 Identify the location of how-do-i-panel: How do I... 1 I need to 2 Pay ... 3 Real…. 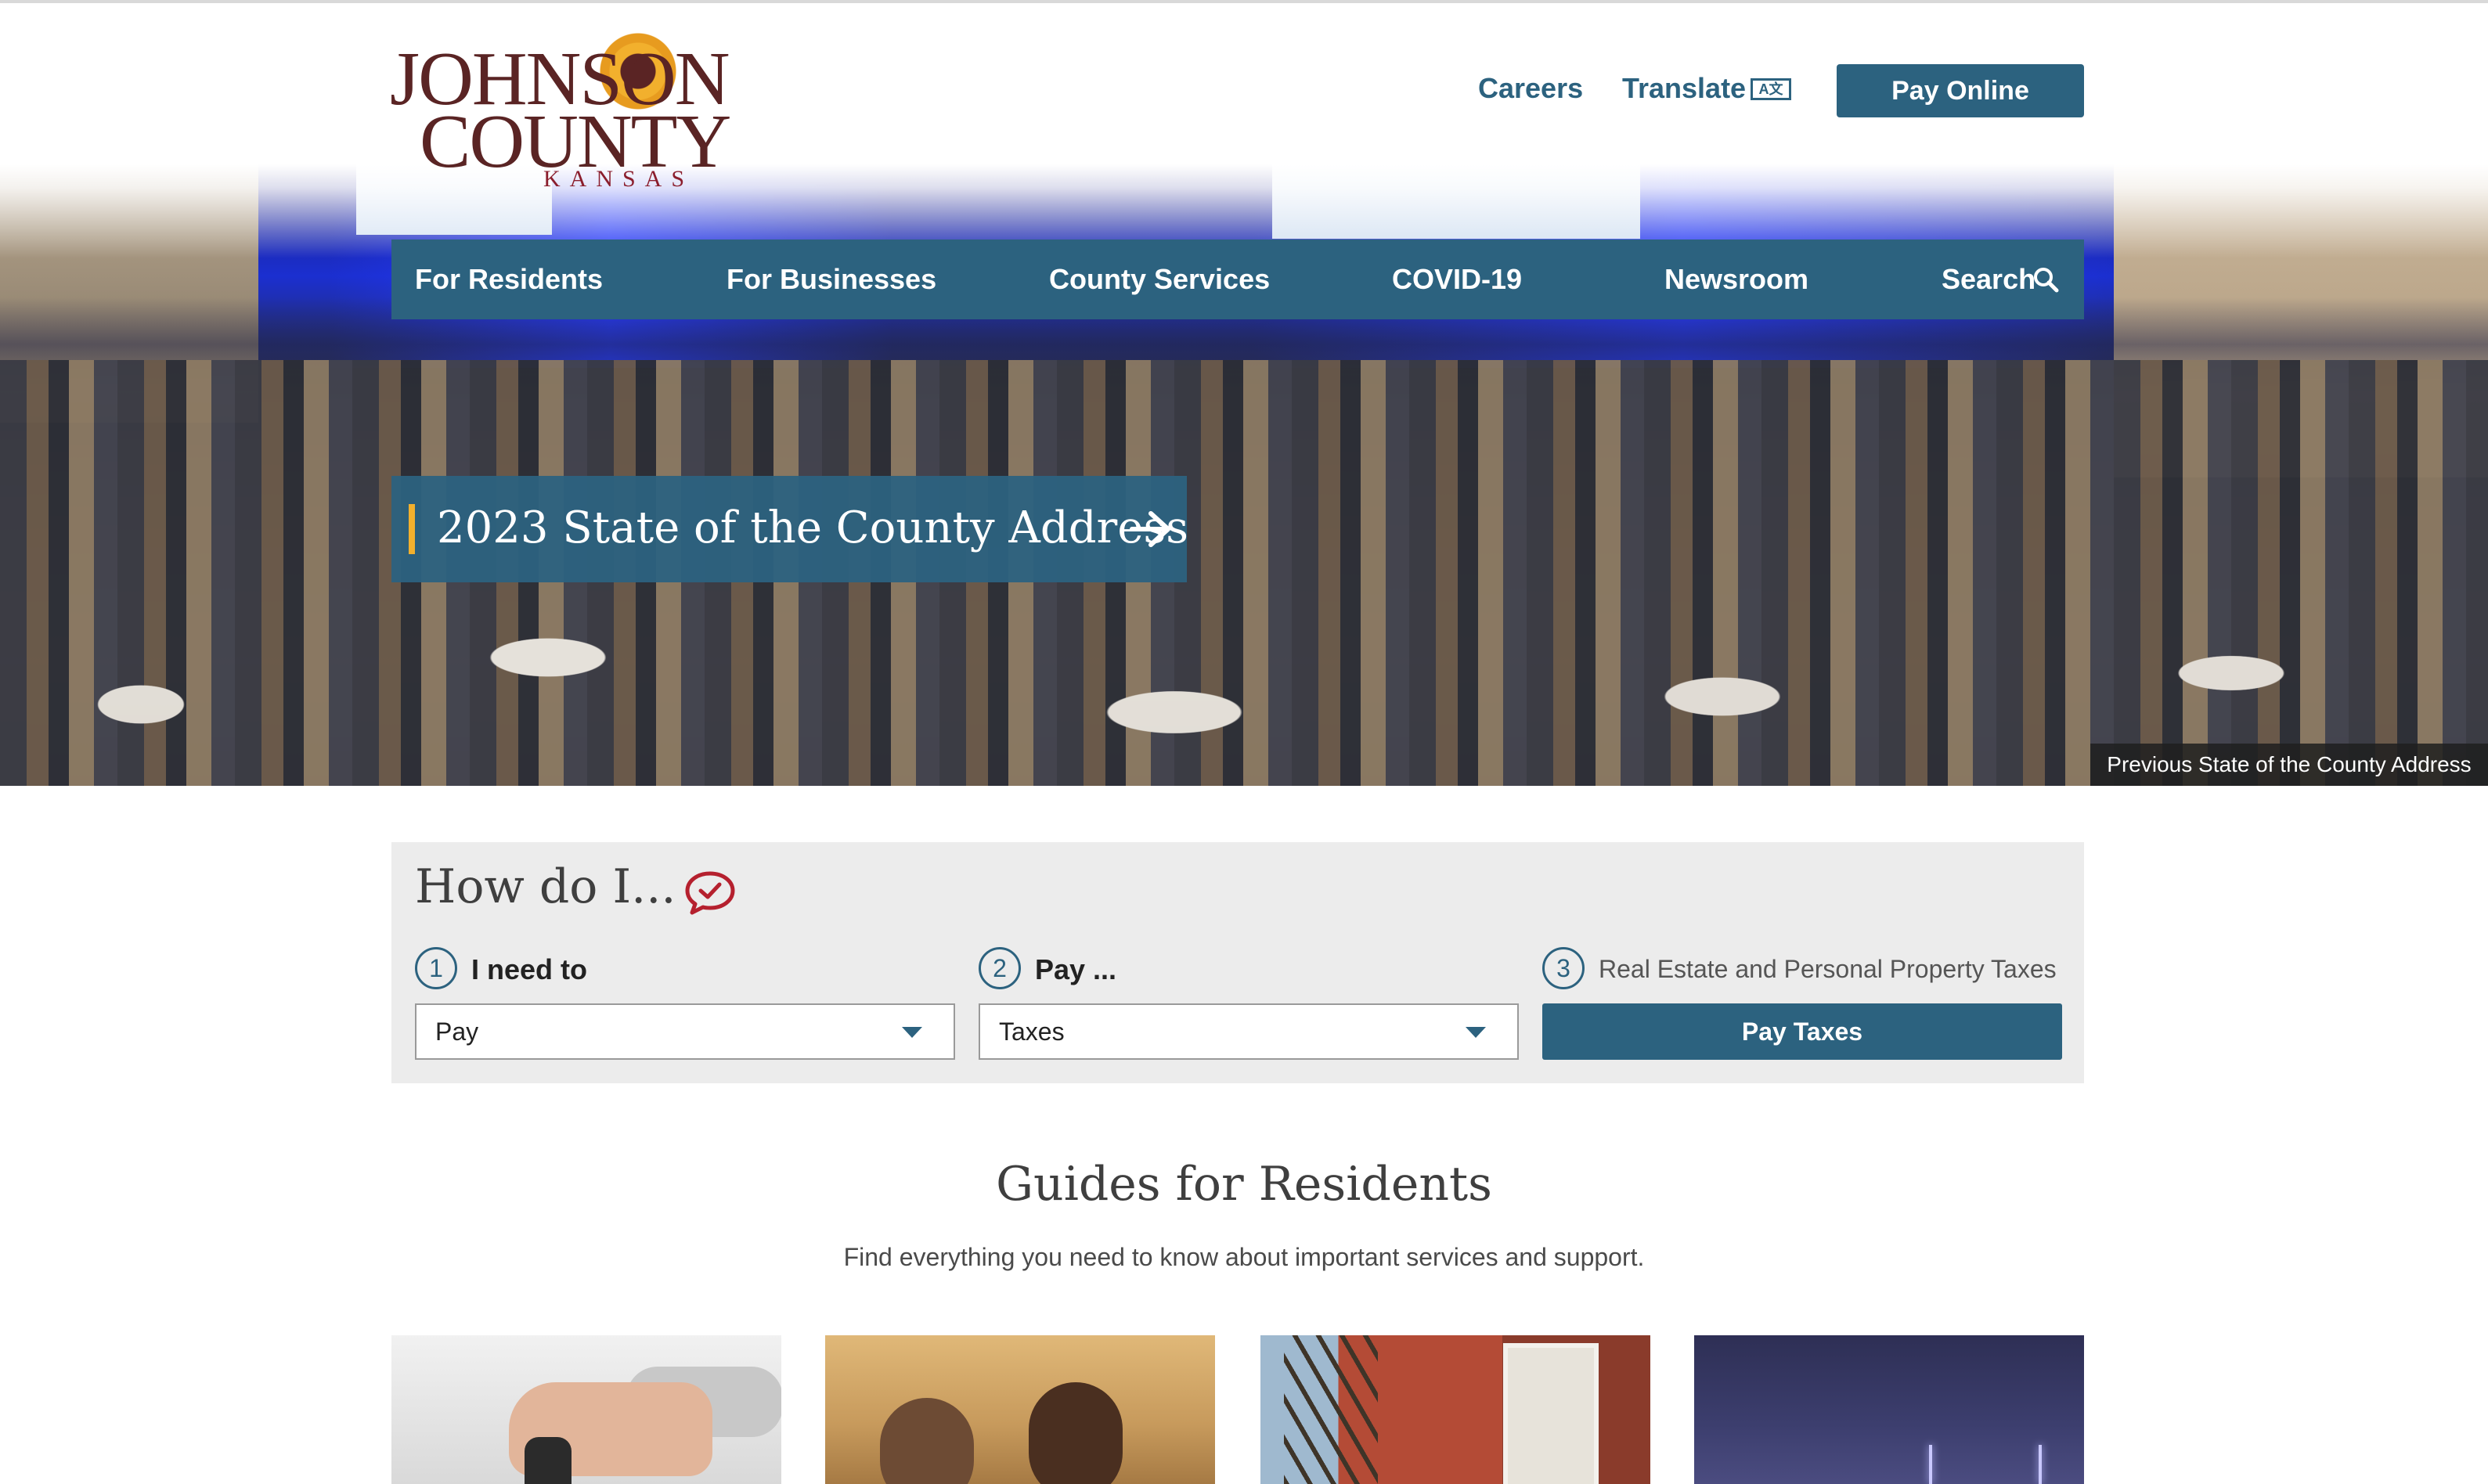
(1237, 962).